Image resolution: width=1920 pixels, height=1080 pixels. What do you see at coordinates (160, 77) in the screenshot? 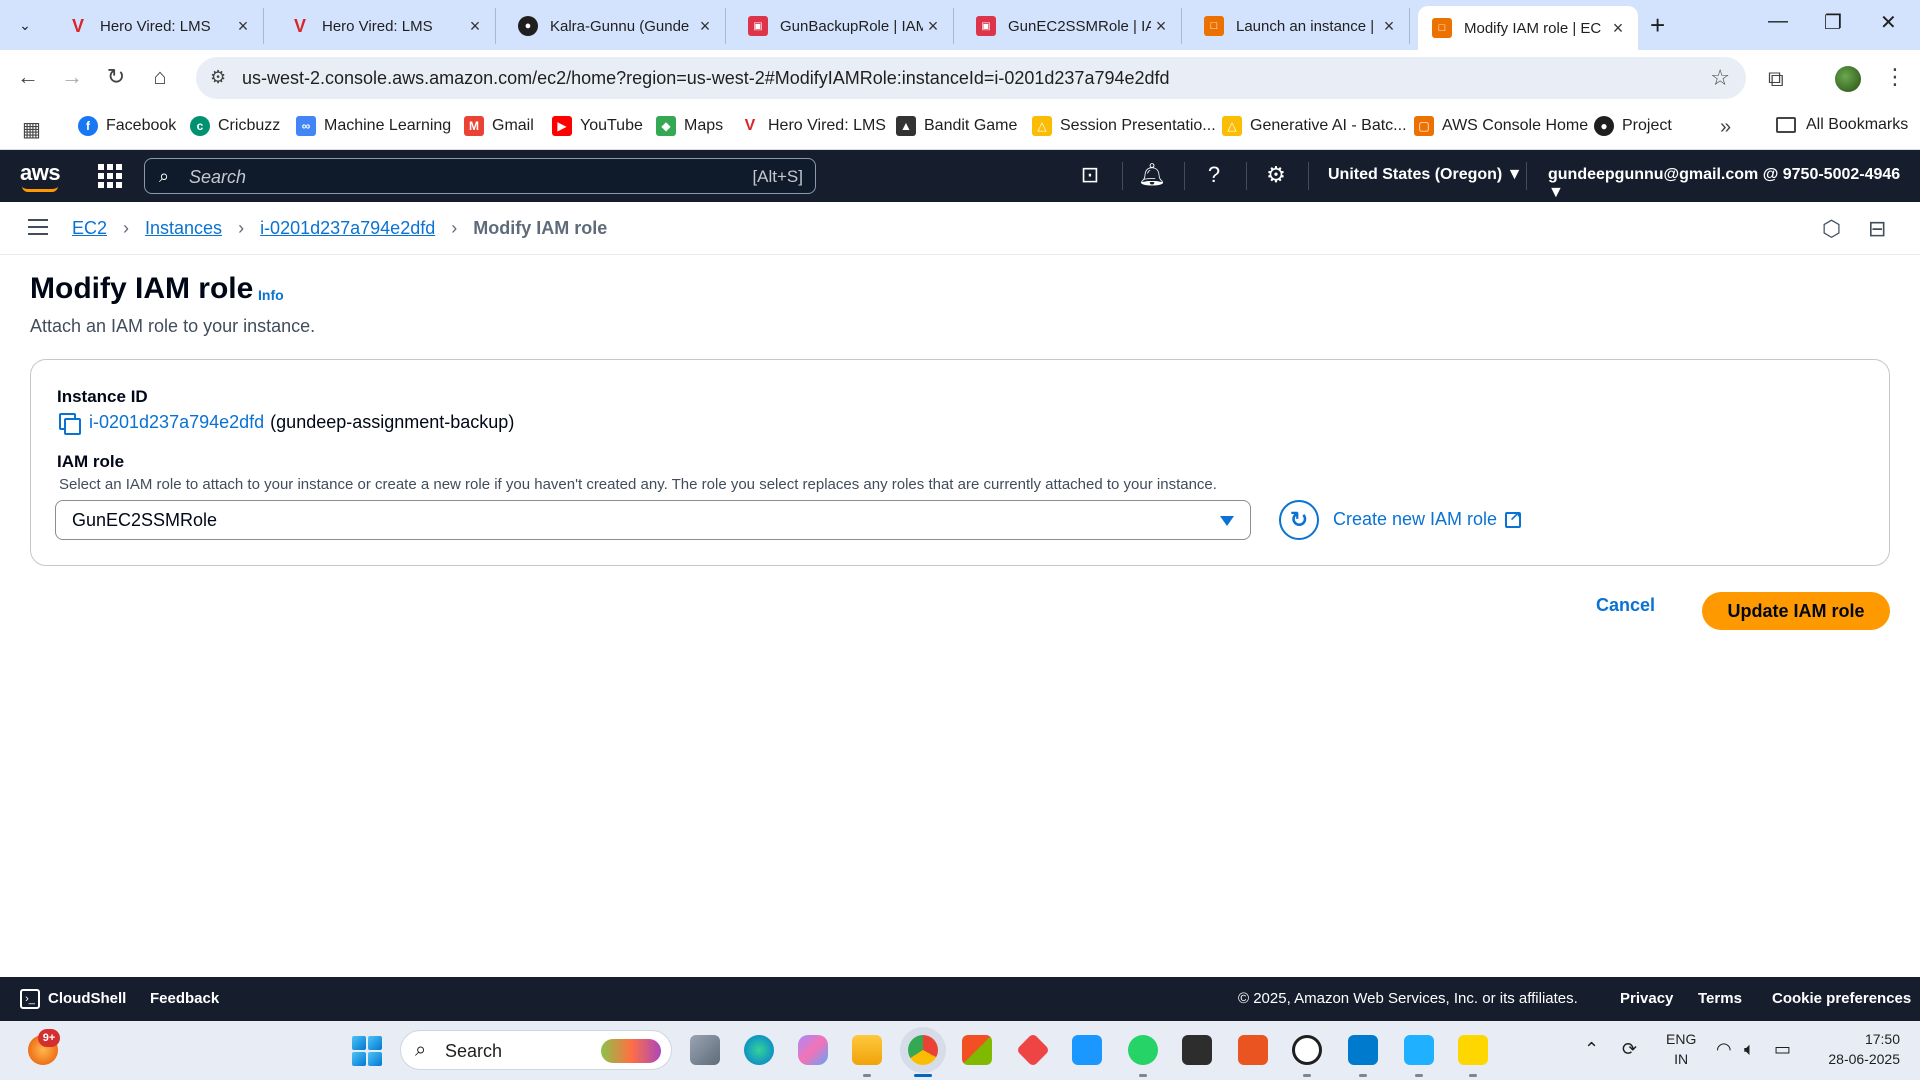
I see `home-icon: ⌂` at bounding box center [160, 77].